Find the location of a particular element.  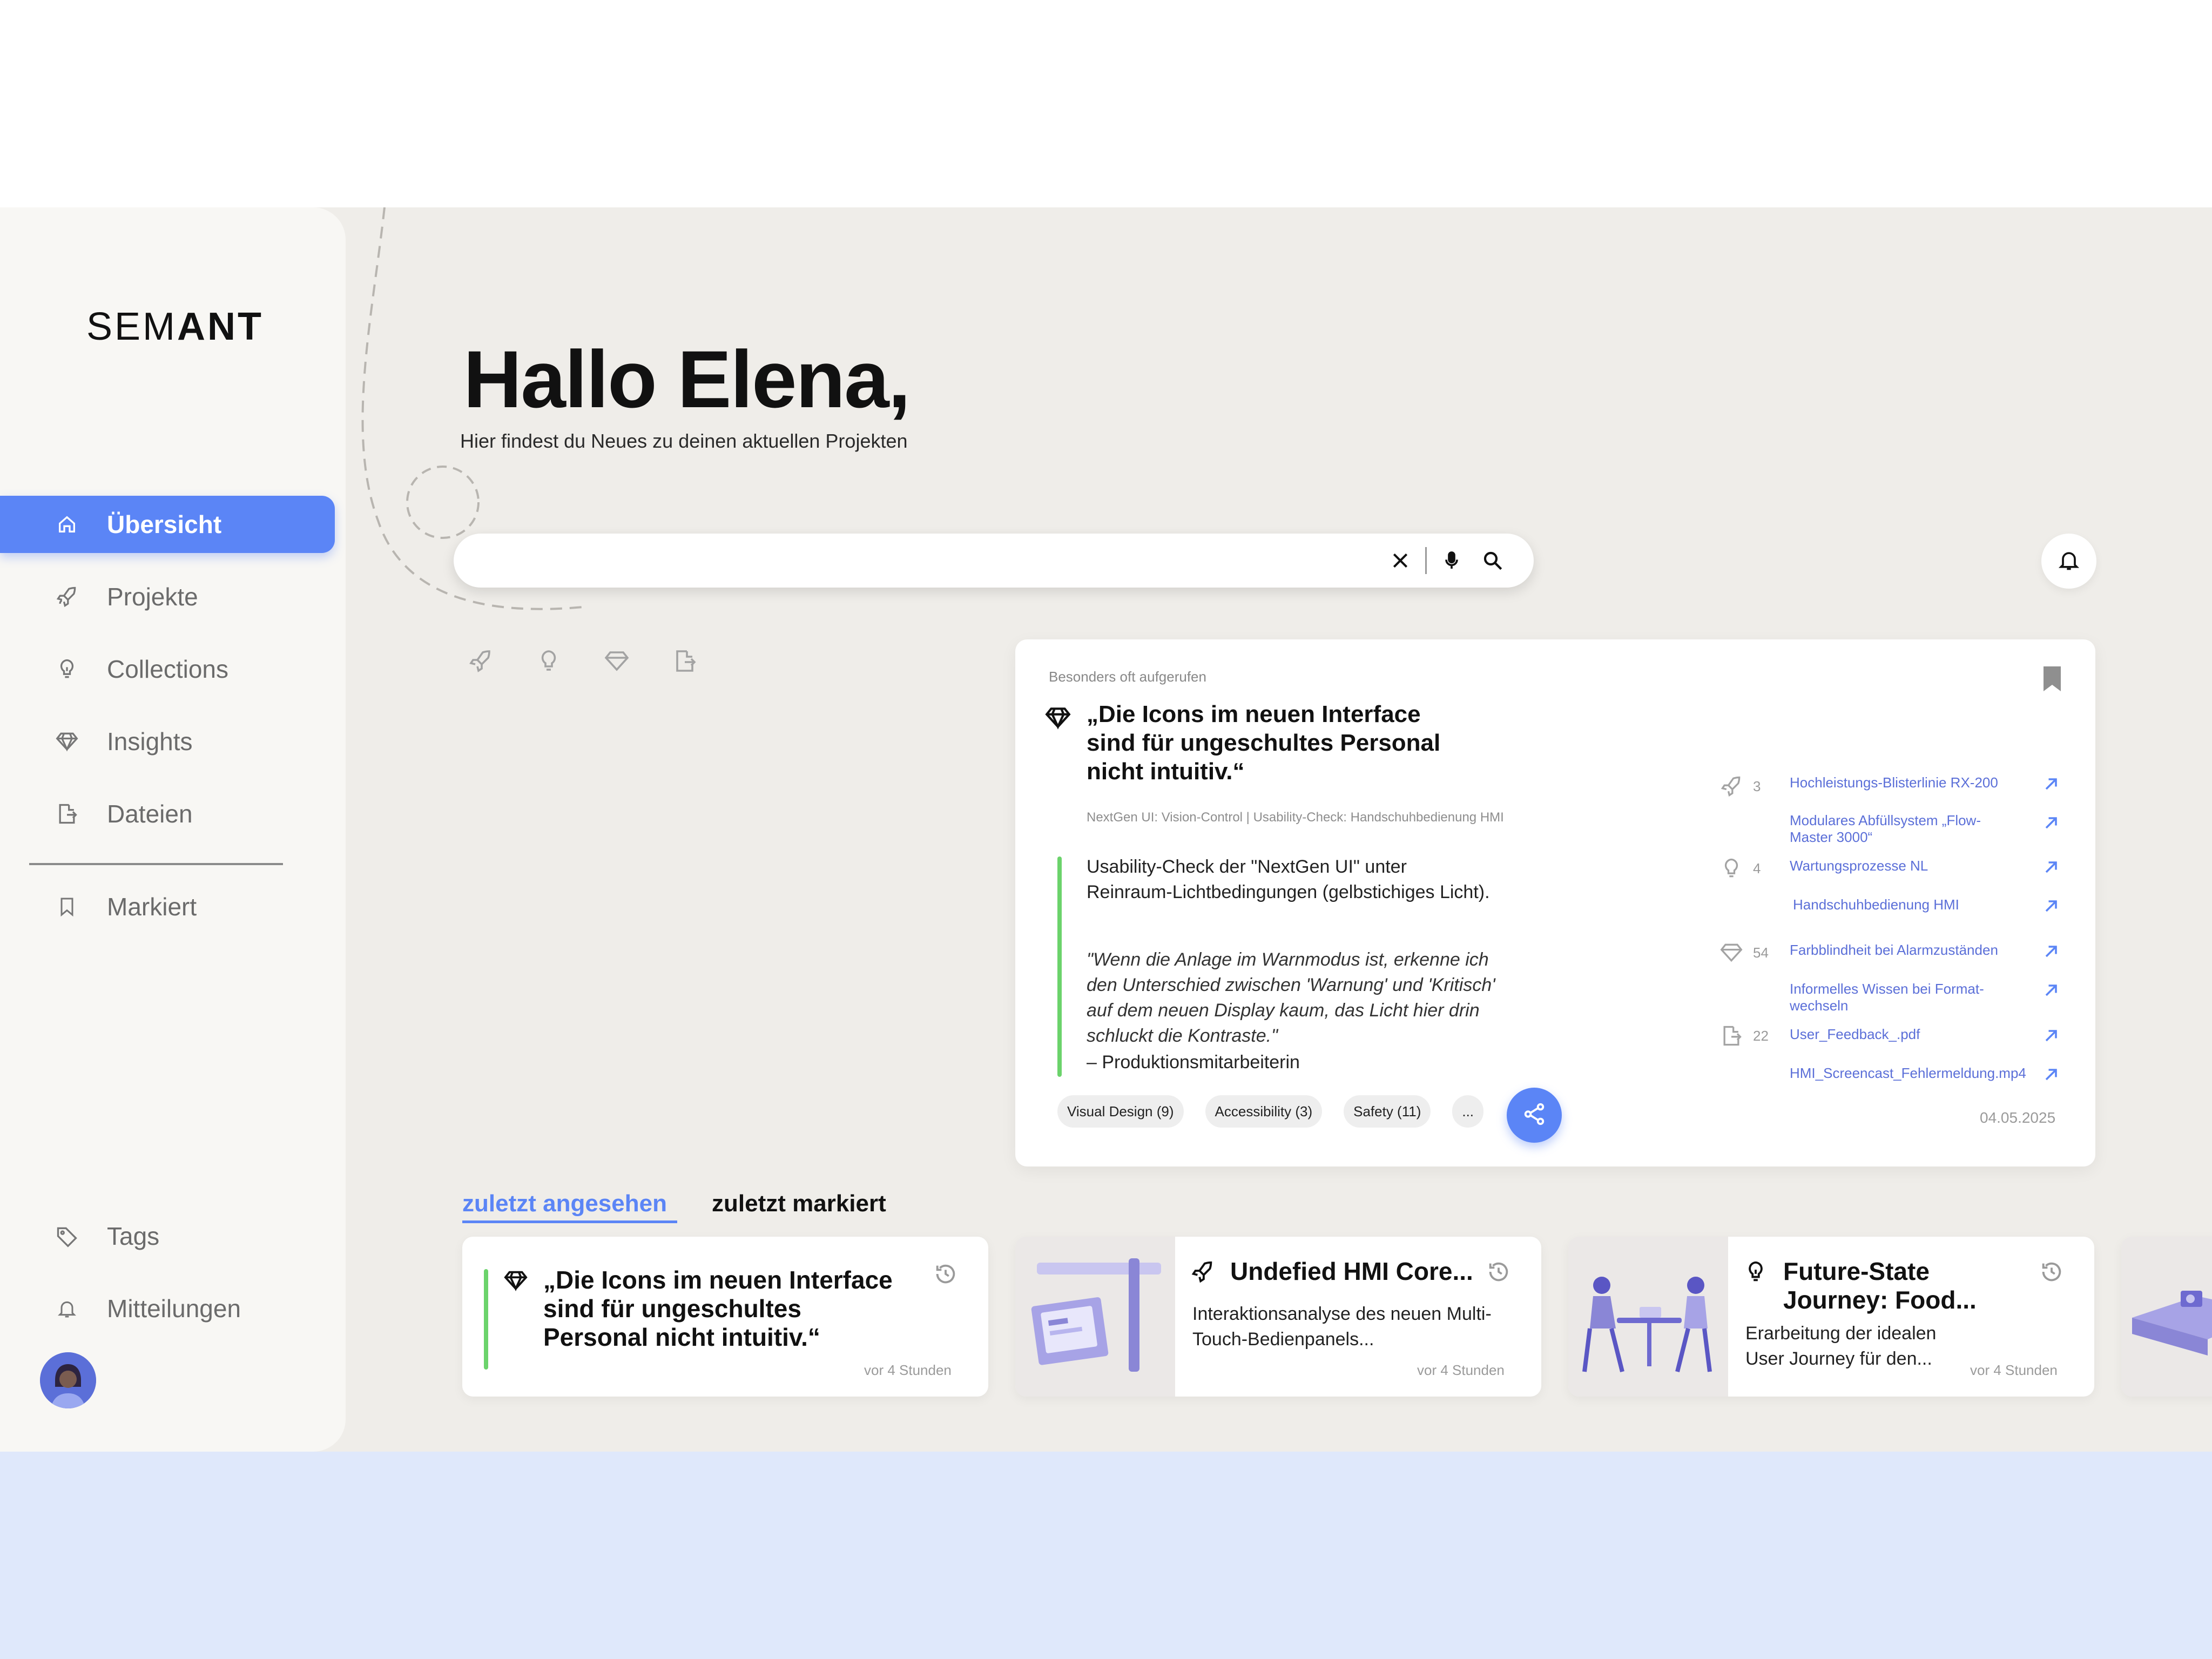

notifications-button is located at coordinates (2068, 561).